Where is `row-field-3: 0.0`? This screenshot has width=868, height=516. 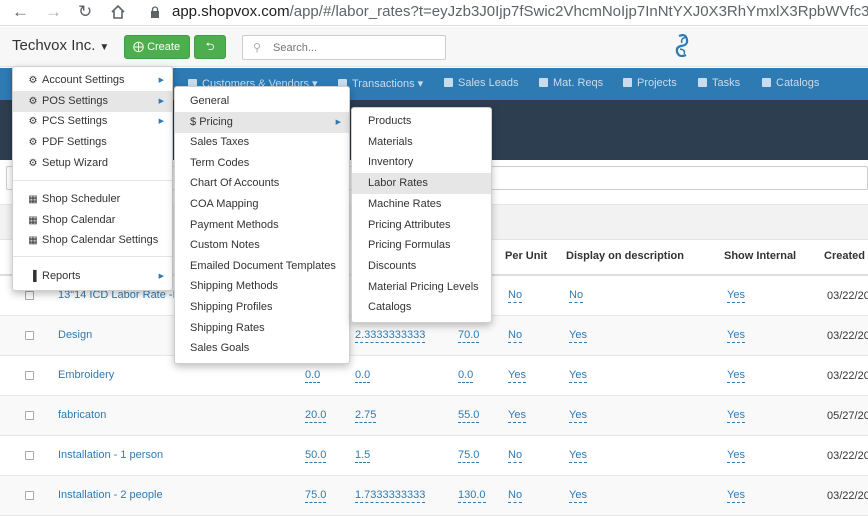 row-field-3: 0.0 is located at coordinates (466, 376).